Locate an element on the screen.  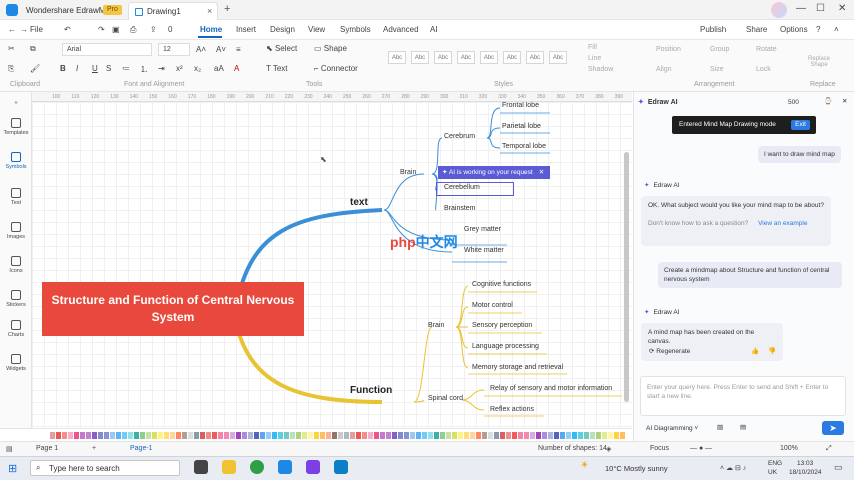
style-preset-2: Abc is located at coordinates (420, 57).